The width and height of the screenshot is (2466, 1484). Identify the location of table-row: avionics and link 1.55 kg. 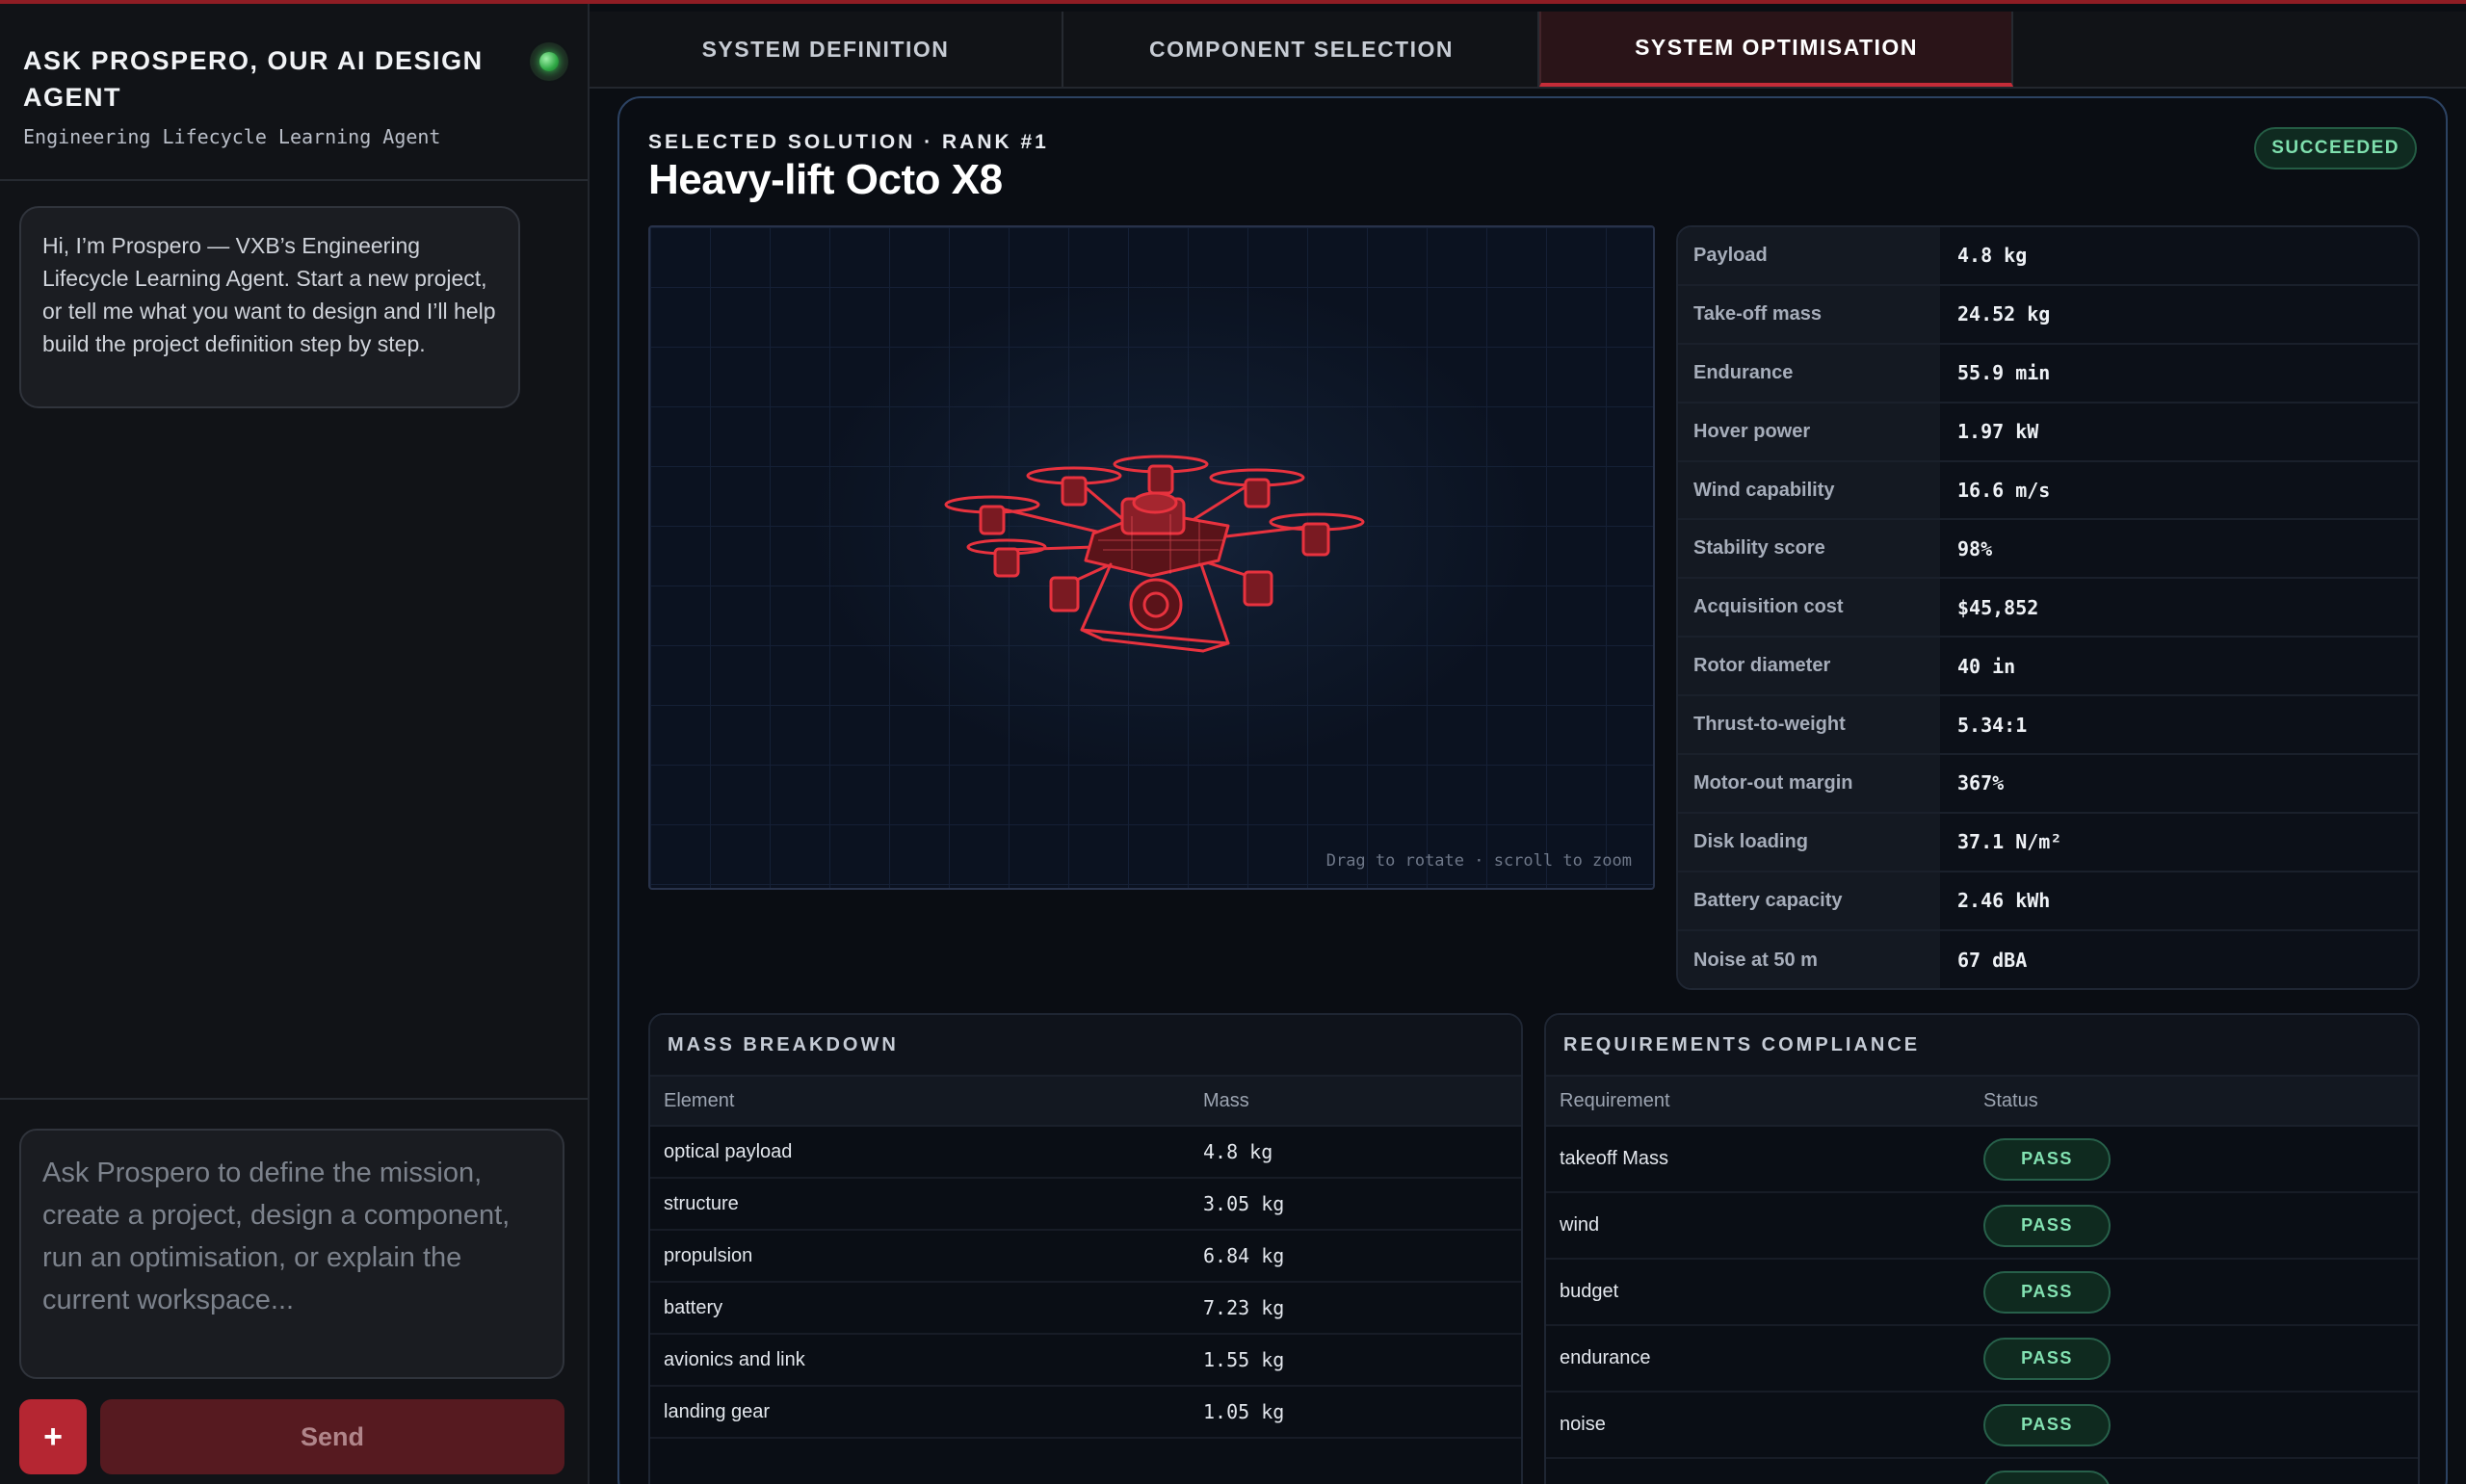
(1085, 1361).